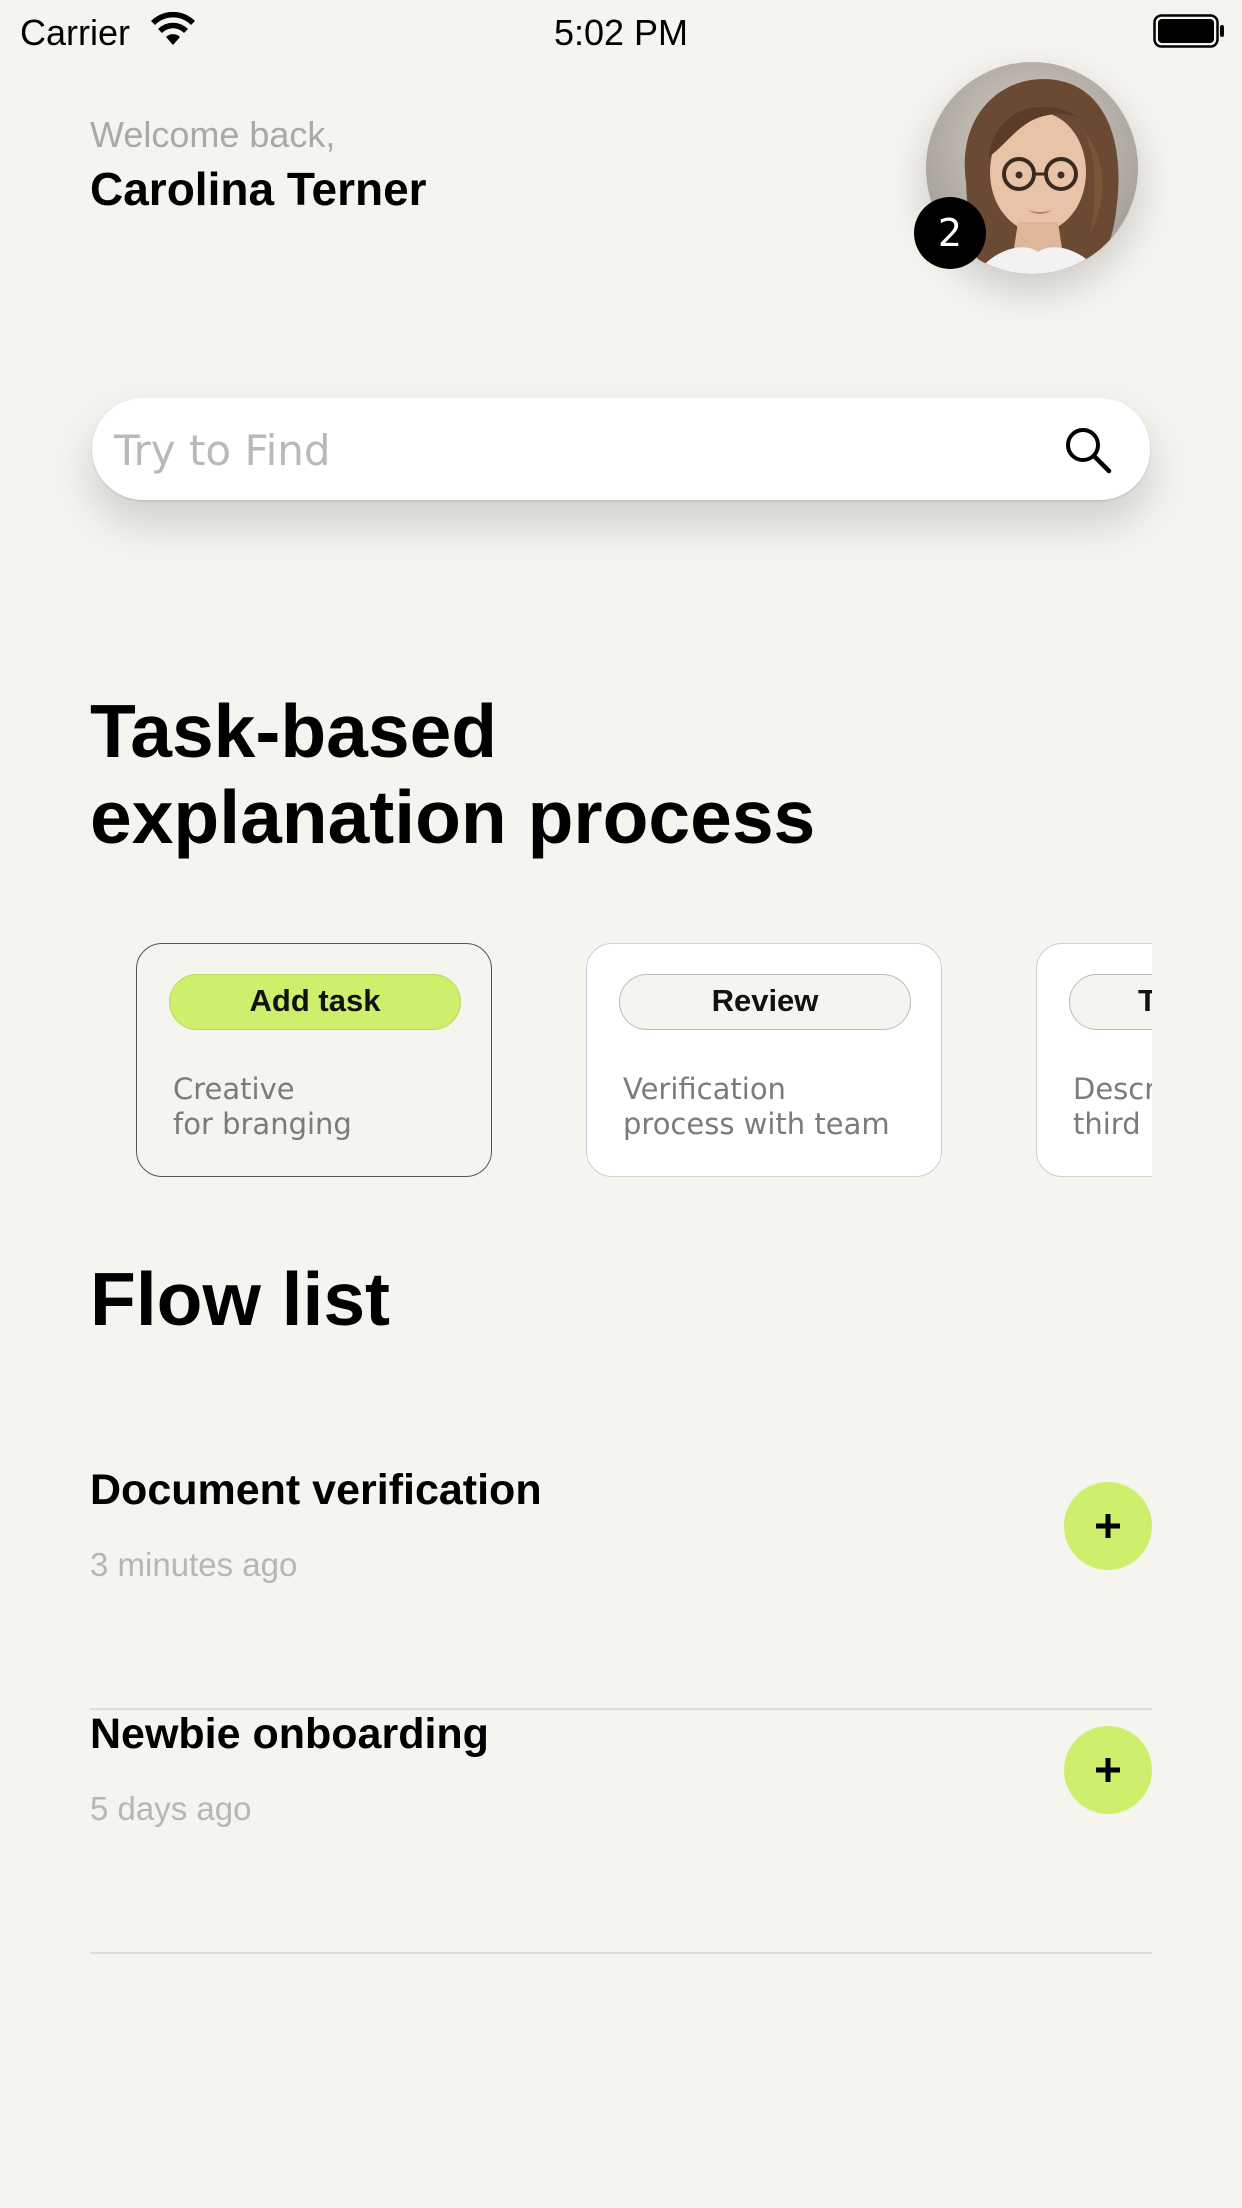 The image size is (1242, 2208). Describe the element at coordinates (540, 774) in the screenshot. I see `section-title: Task-based explanation process` at that location.